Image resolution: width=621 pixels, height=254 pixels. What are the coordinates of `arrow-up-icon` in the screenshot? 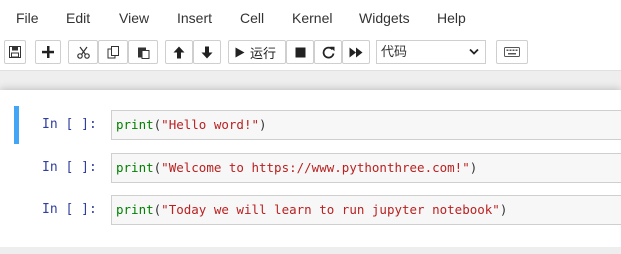 It's located at (179, 52).